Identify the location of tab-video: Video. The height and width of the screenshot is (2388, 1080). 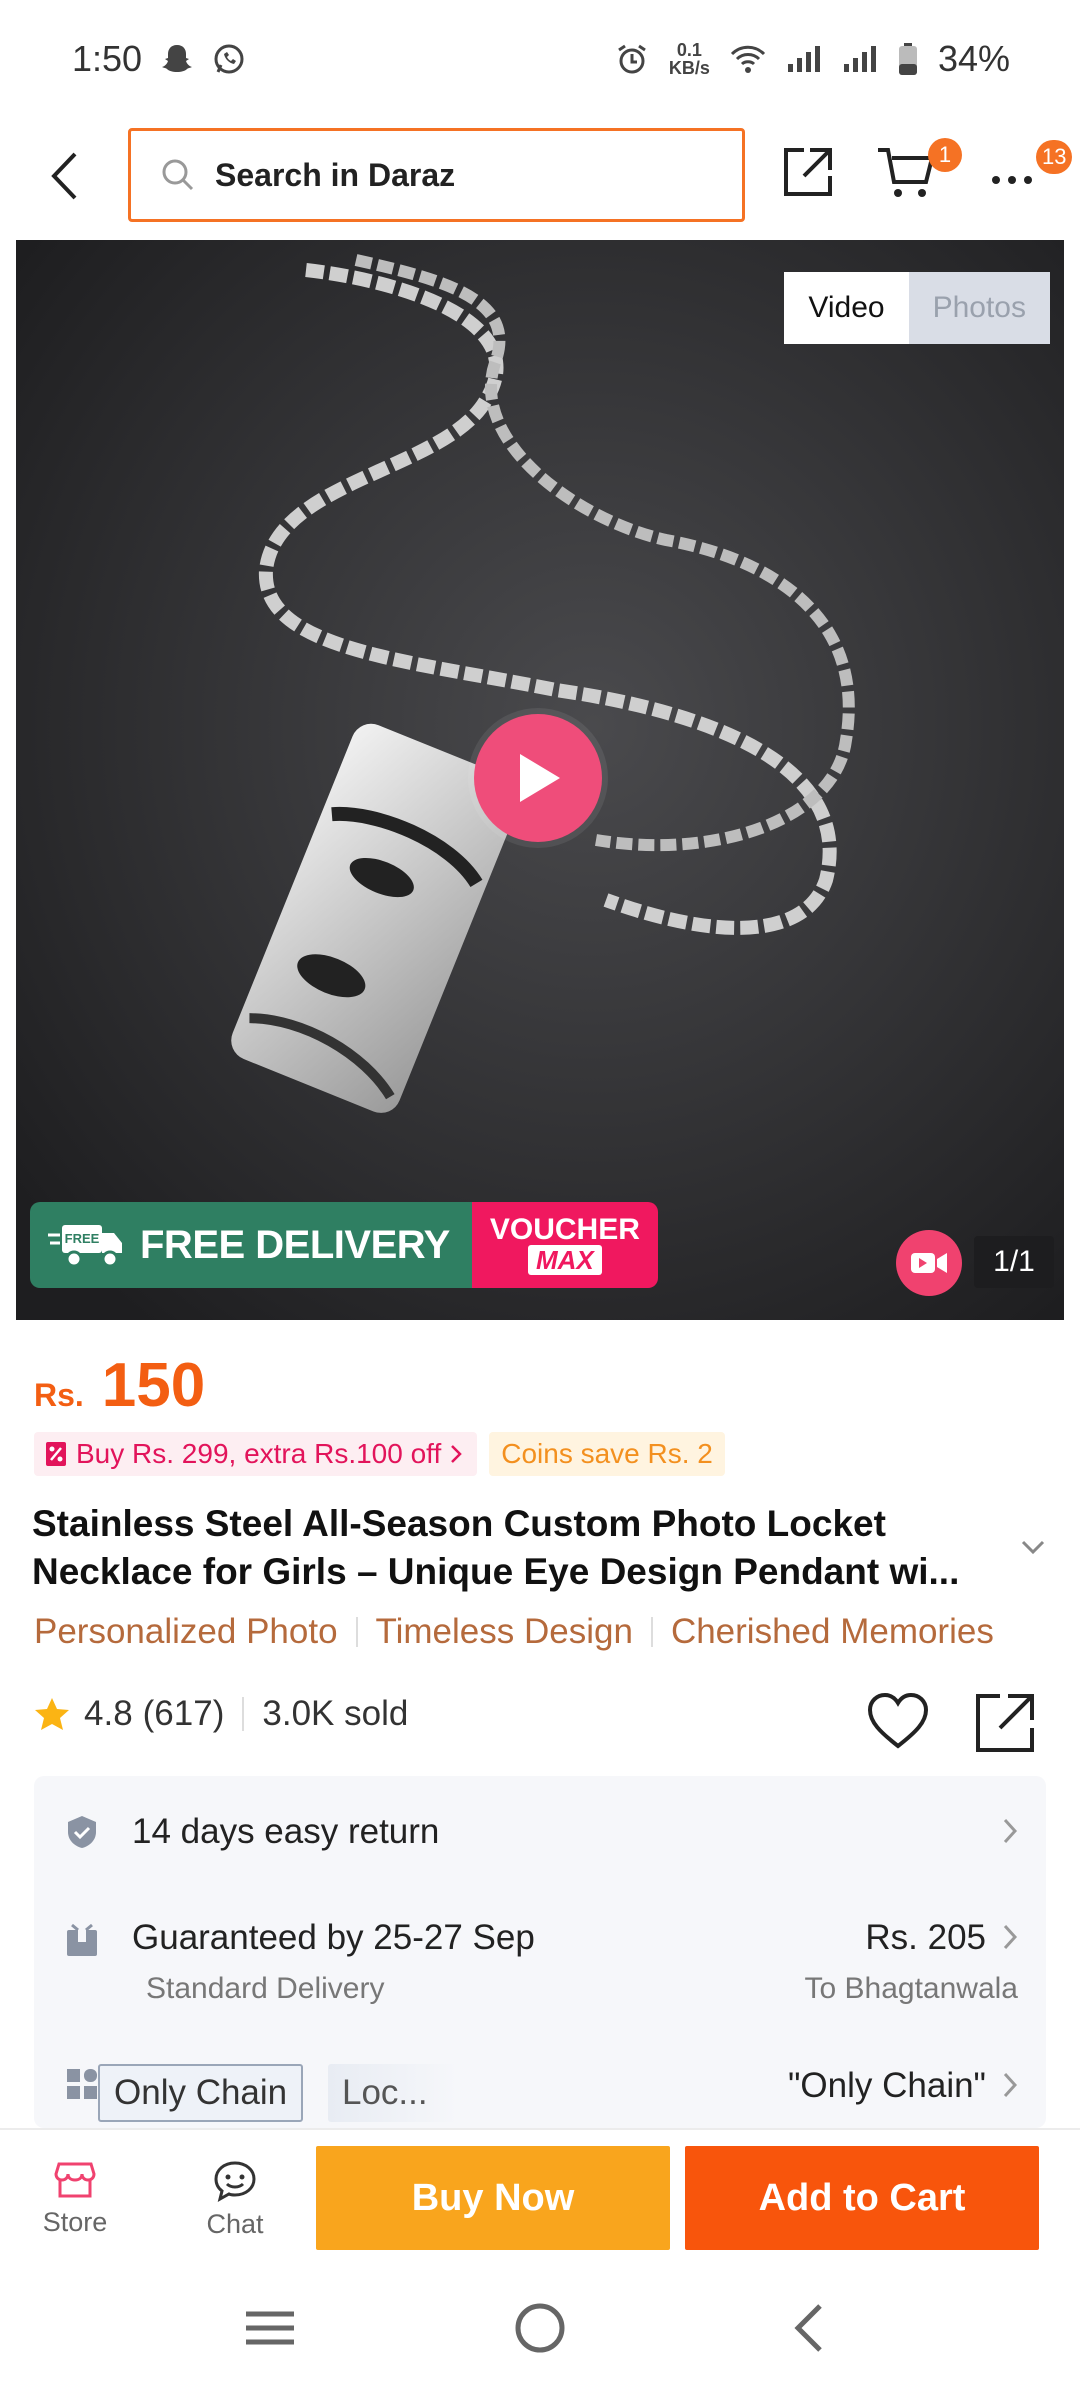
(846, 308).